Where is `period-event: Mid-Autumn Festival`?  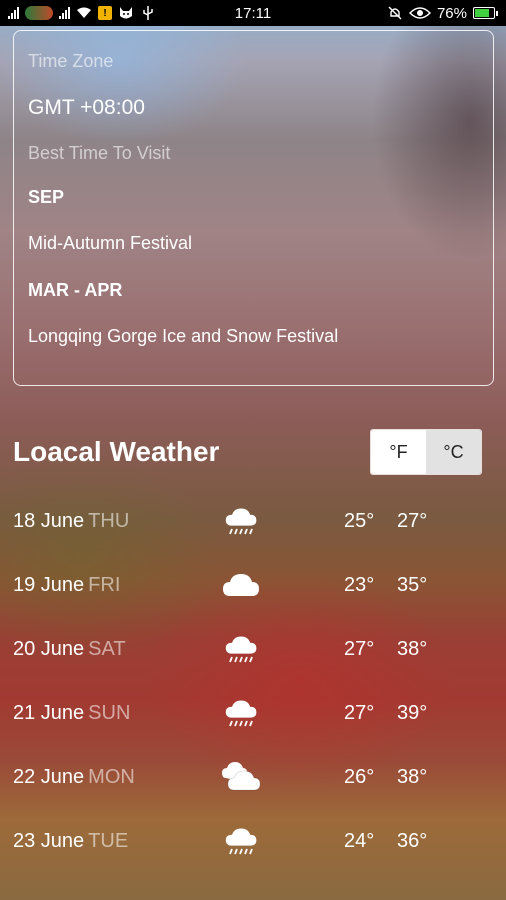
period-event: Mid-Autumn Festival is located at coordinates (110, 243).